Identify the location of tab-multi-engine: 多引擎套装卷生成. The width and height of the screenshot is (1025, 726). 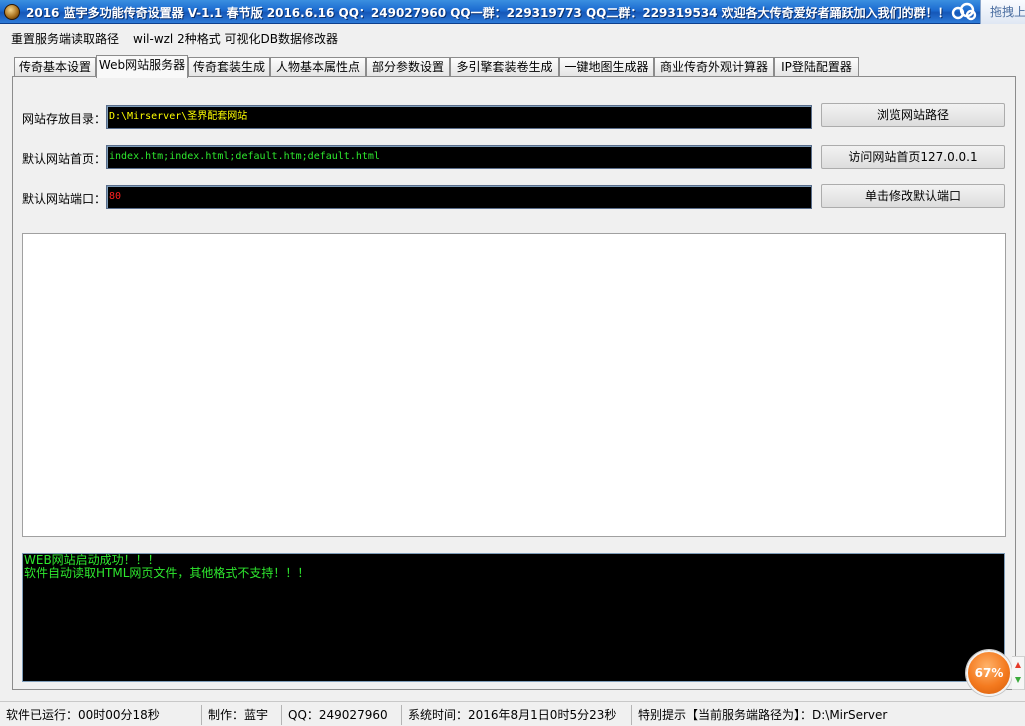
(504, 67).